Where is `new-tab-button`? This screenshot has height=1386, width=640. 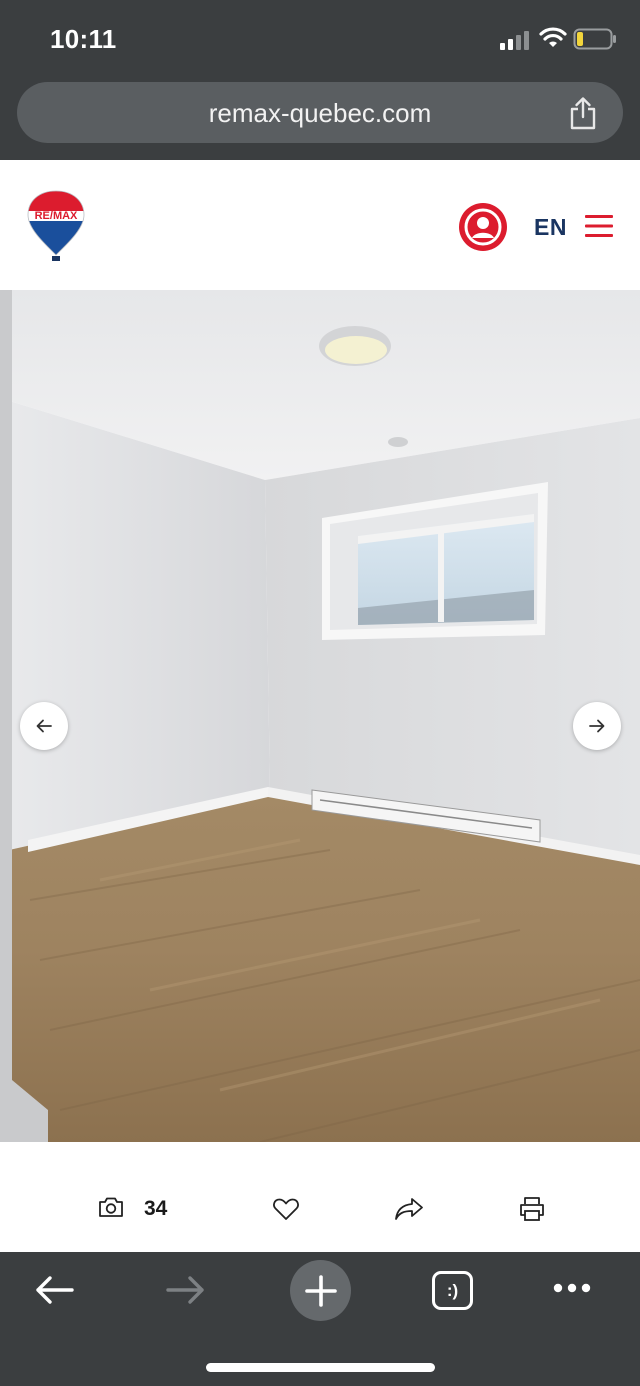
new-tab-button is located at coordinates (320, 1290).